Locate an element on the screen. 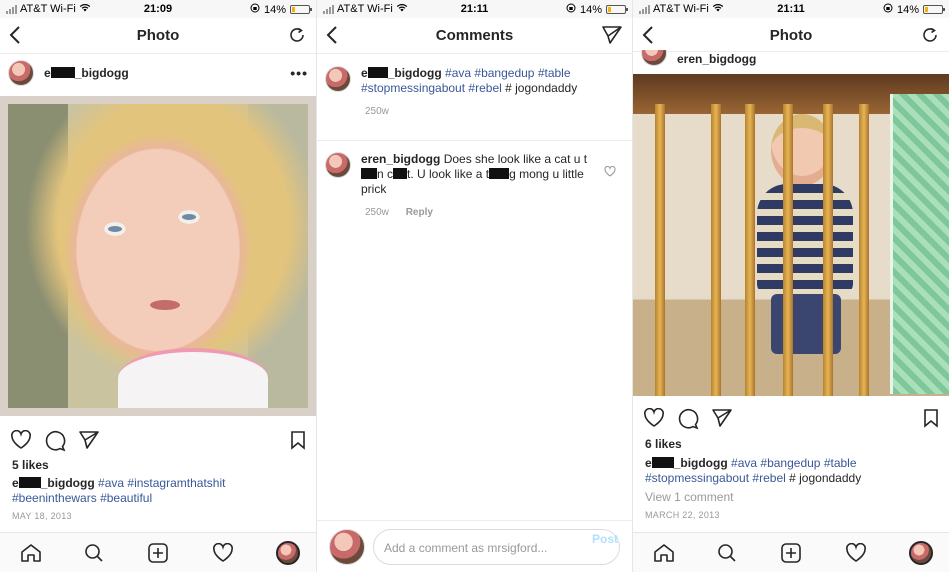  reply-button: Reply is located at coordinates (419, 212).